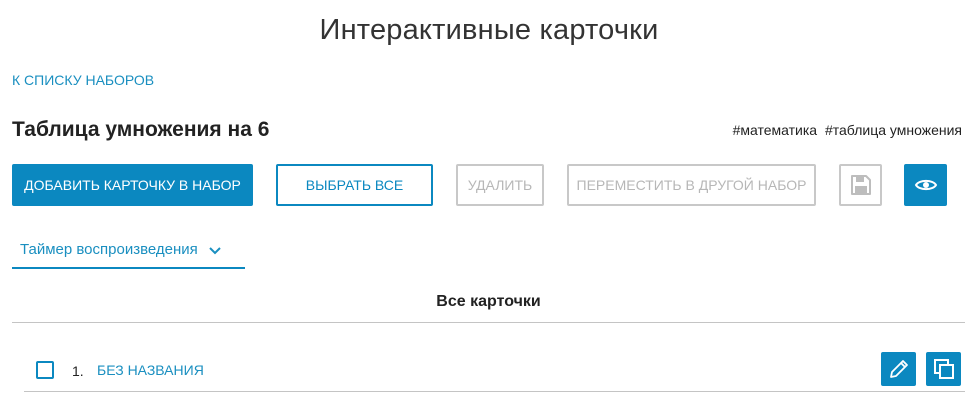  I want to click on eye-icon, so click(925, 185).